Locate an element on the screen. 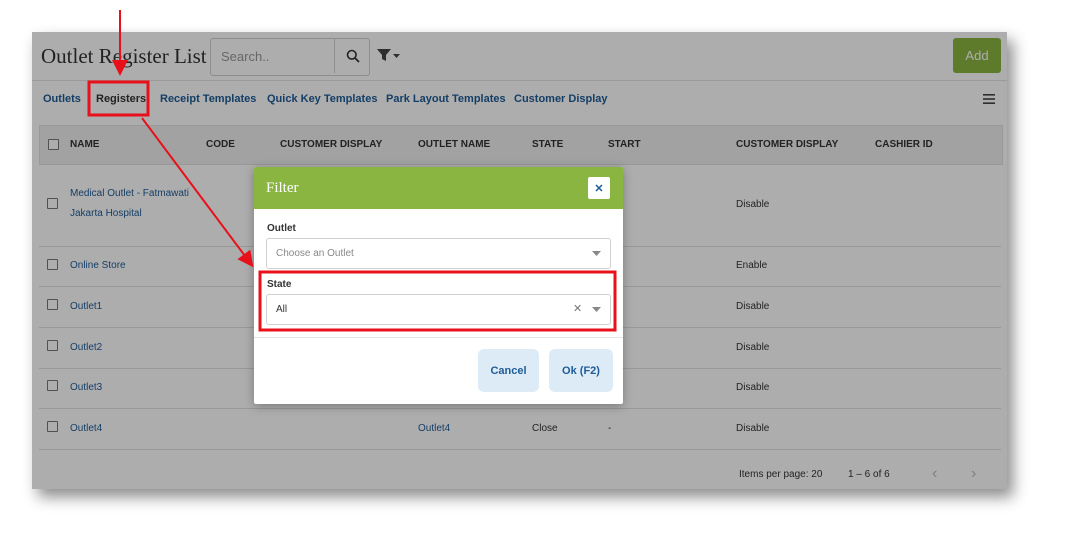 The width and height of the screenshot is (1072, 554). close-button: ✕ is located at coordinates (599, 188).